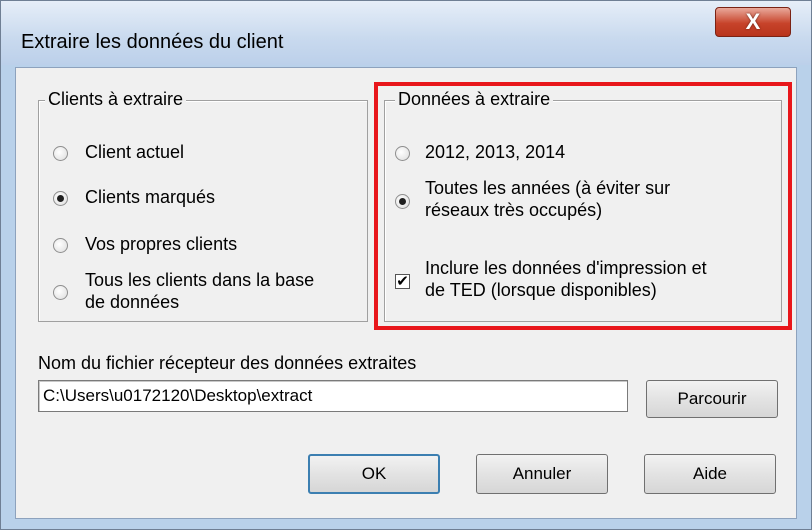 The height and width of the screenshot is (530, 812). I want to click on radio-label-line1: Tous les clients dans la base, so click(200, 280).